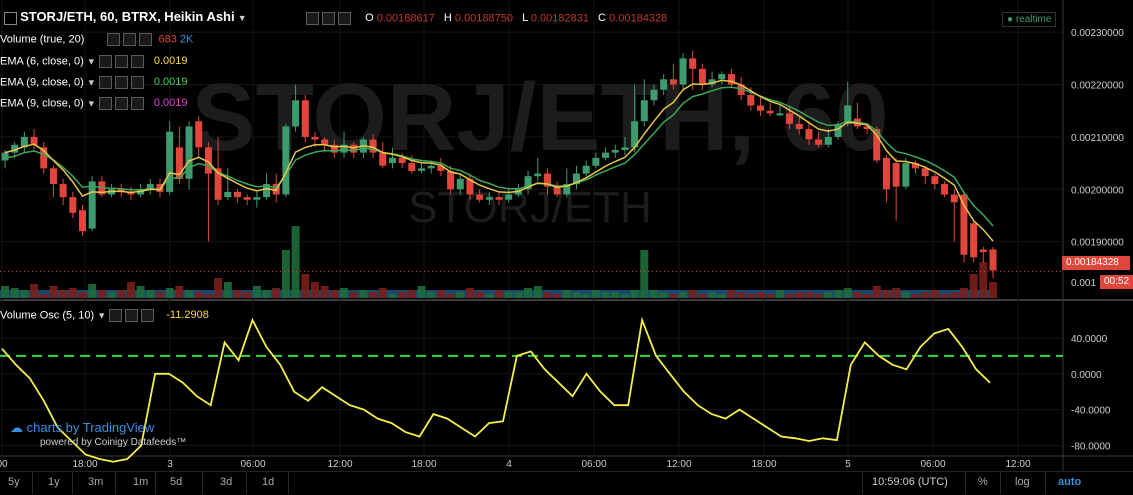 The image size is (1133, 495). I want to click on range-button-1y: 1y, so click(54, 482).